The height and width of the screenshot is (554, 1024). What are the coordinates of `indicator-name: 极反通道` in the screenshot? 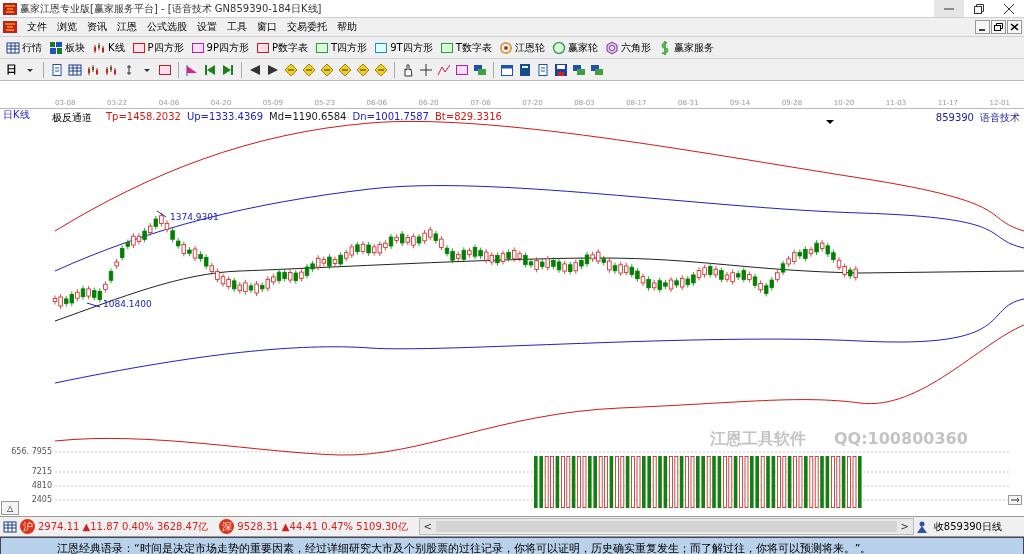 It's located at (72, 118).